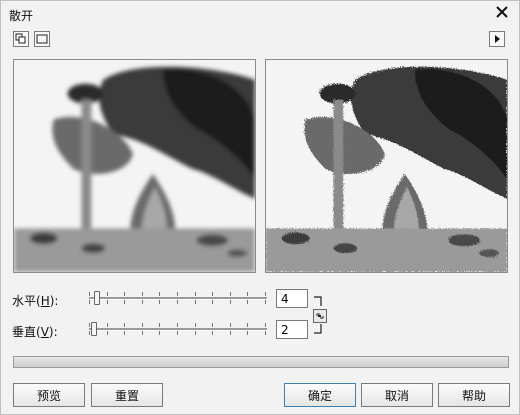 Image resolution: width=520 pixels, height=415 pixels. I want to click on link-icon, so click(320, 316).